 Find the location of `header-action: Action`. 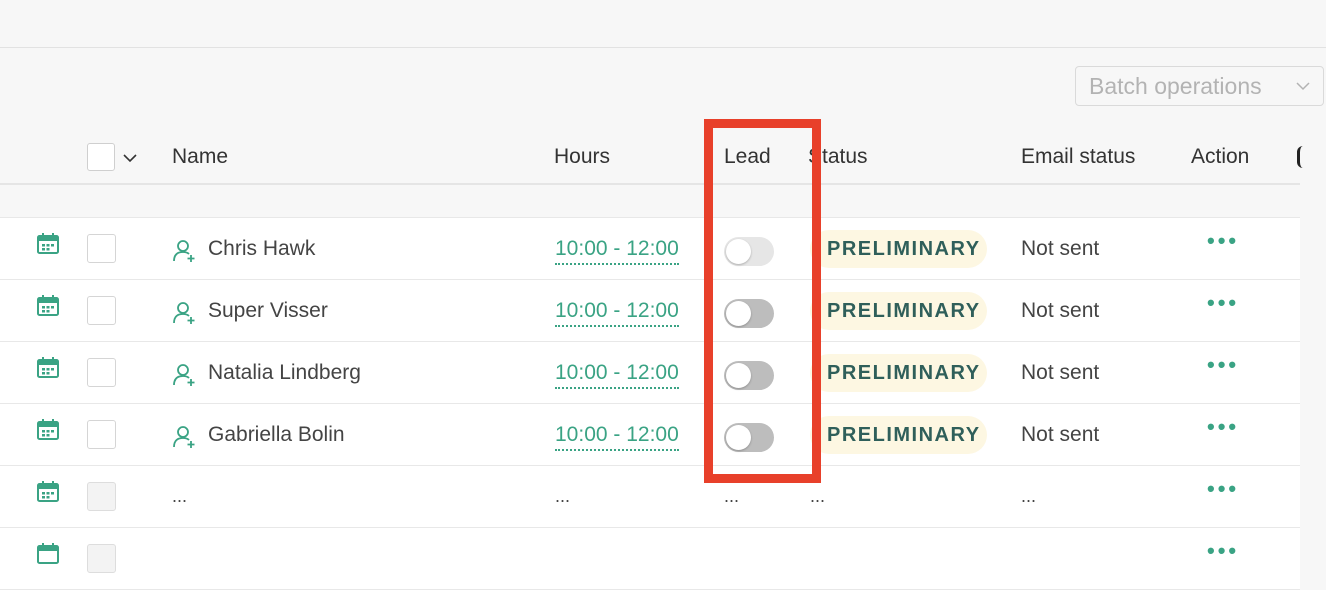

header-action: Action is located at coordinates (1220, 156).